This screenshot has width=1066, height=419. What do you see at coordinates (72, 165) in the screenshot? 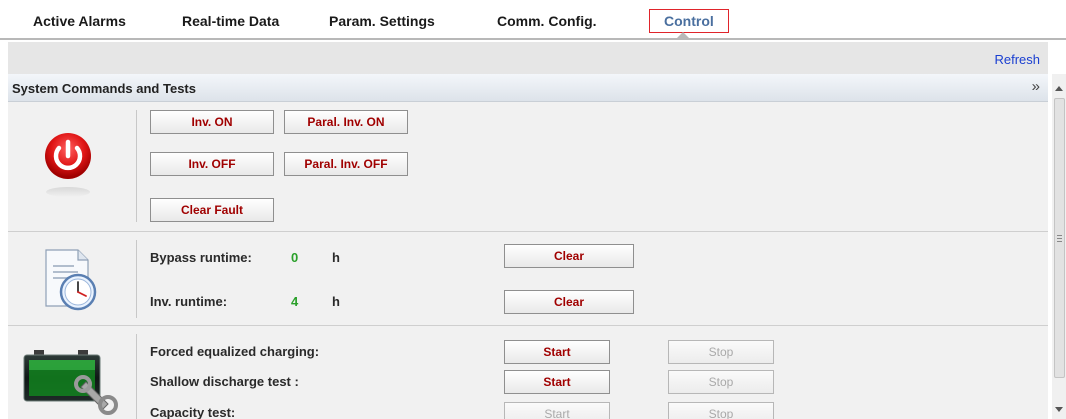
I see `power-icon` at bounding box center [72, 165].